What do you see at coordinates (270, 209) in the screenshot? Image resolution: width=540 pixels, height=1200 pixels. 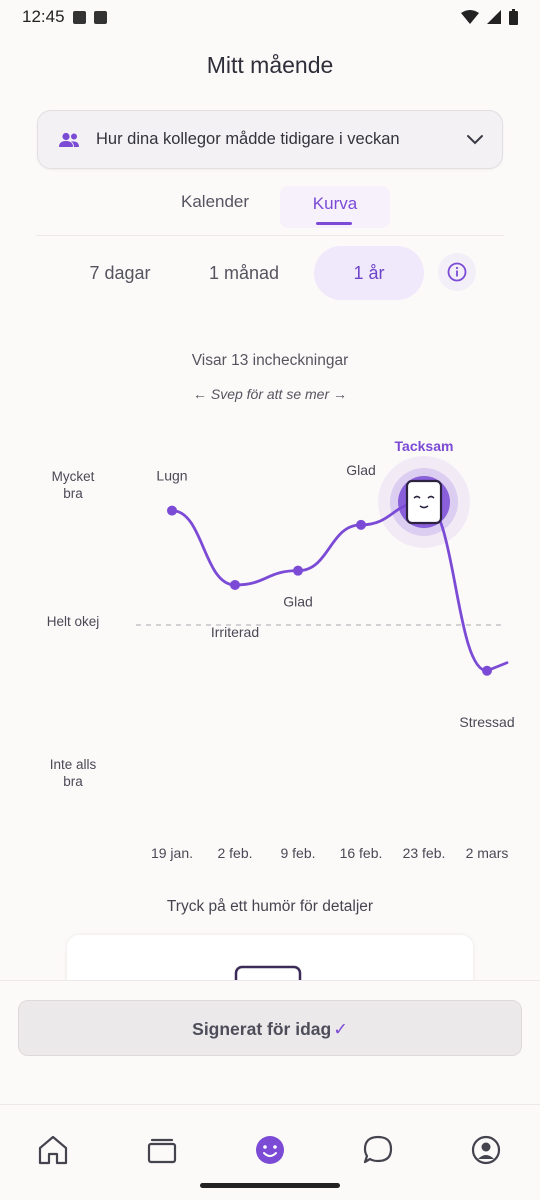 I see `view-tabs: Kalender Kurva` at bounding box center [270, 209].